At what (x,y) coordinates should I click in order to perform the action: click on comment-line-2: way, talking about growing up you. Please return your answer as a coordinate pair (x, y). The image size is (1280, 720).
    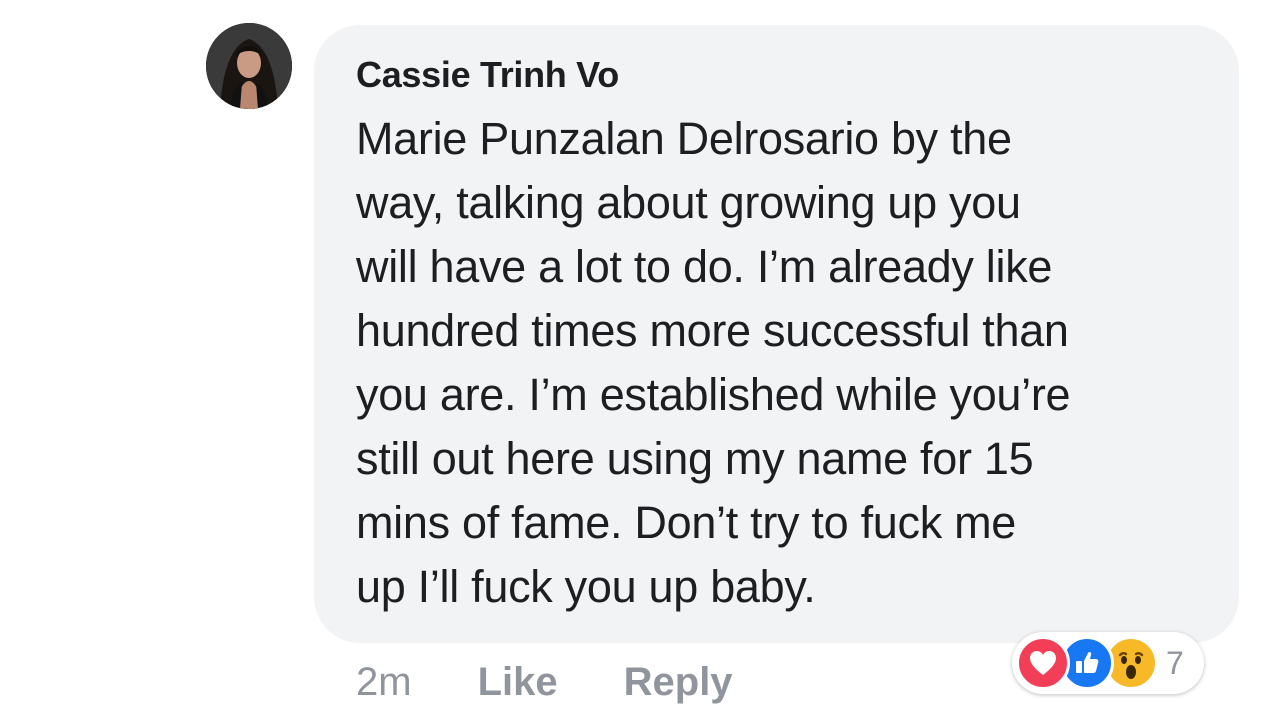
    Looking at the image, I should click on (688, 202).